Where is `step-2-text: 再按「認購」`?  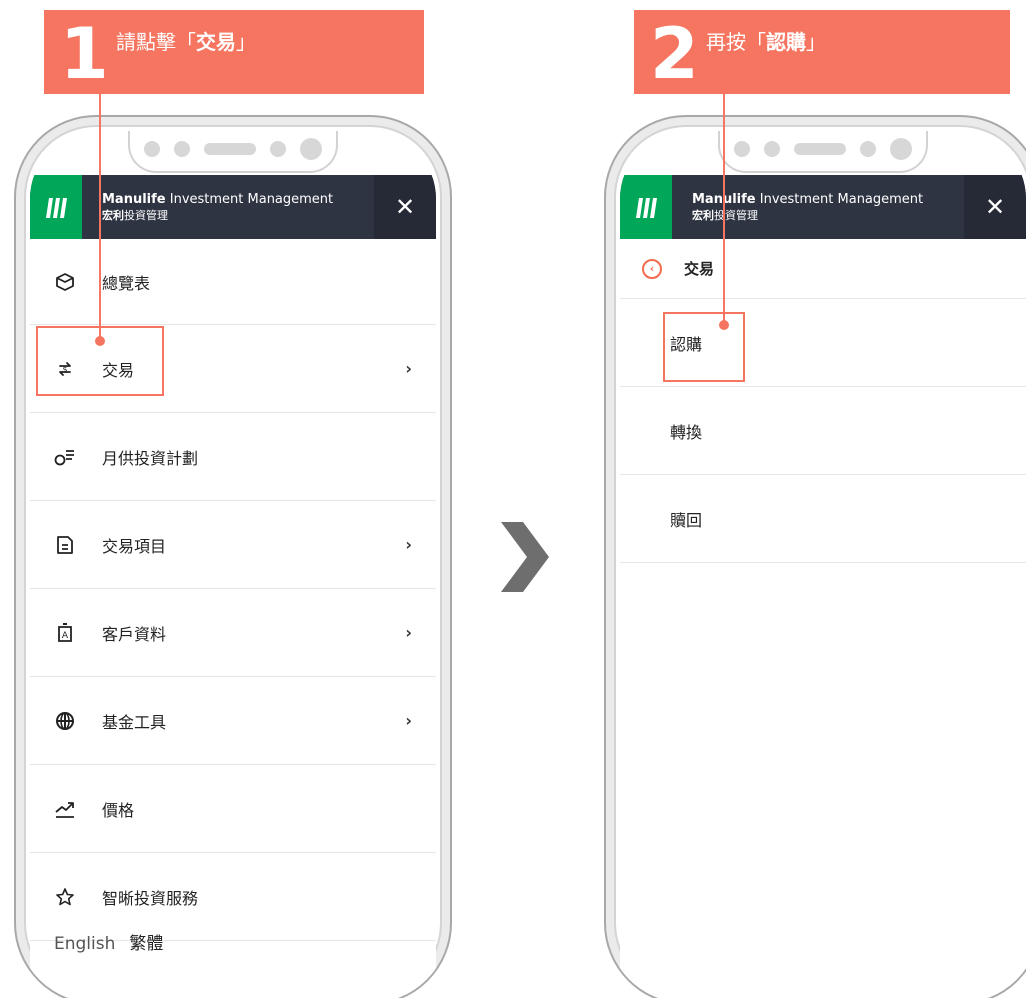 step-2-text: 再按「認購」 is located at coordinates (766, 40).